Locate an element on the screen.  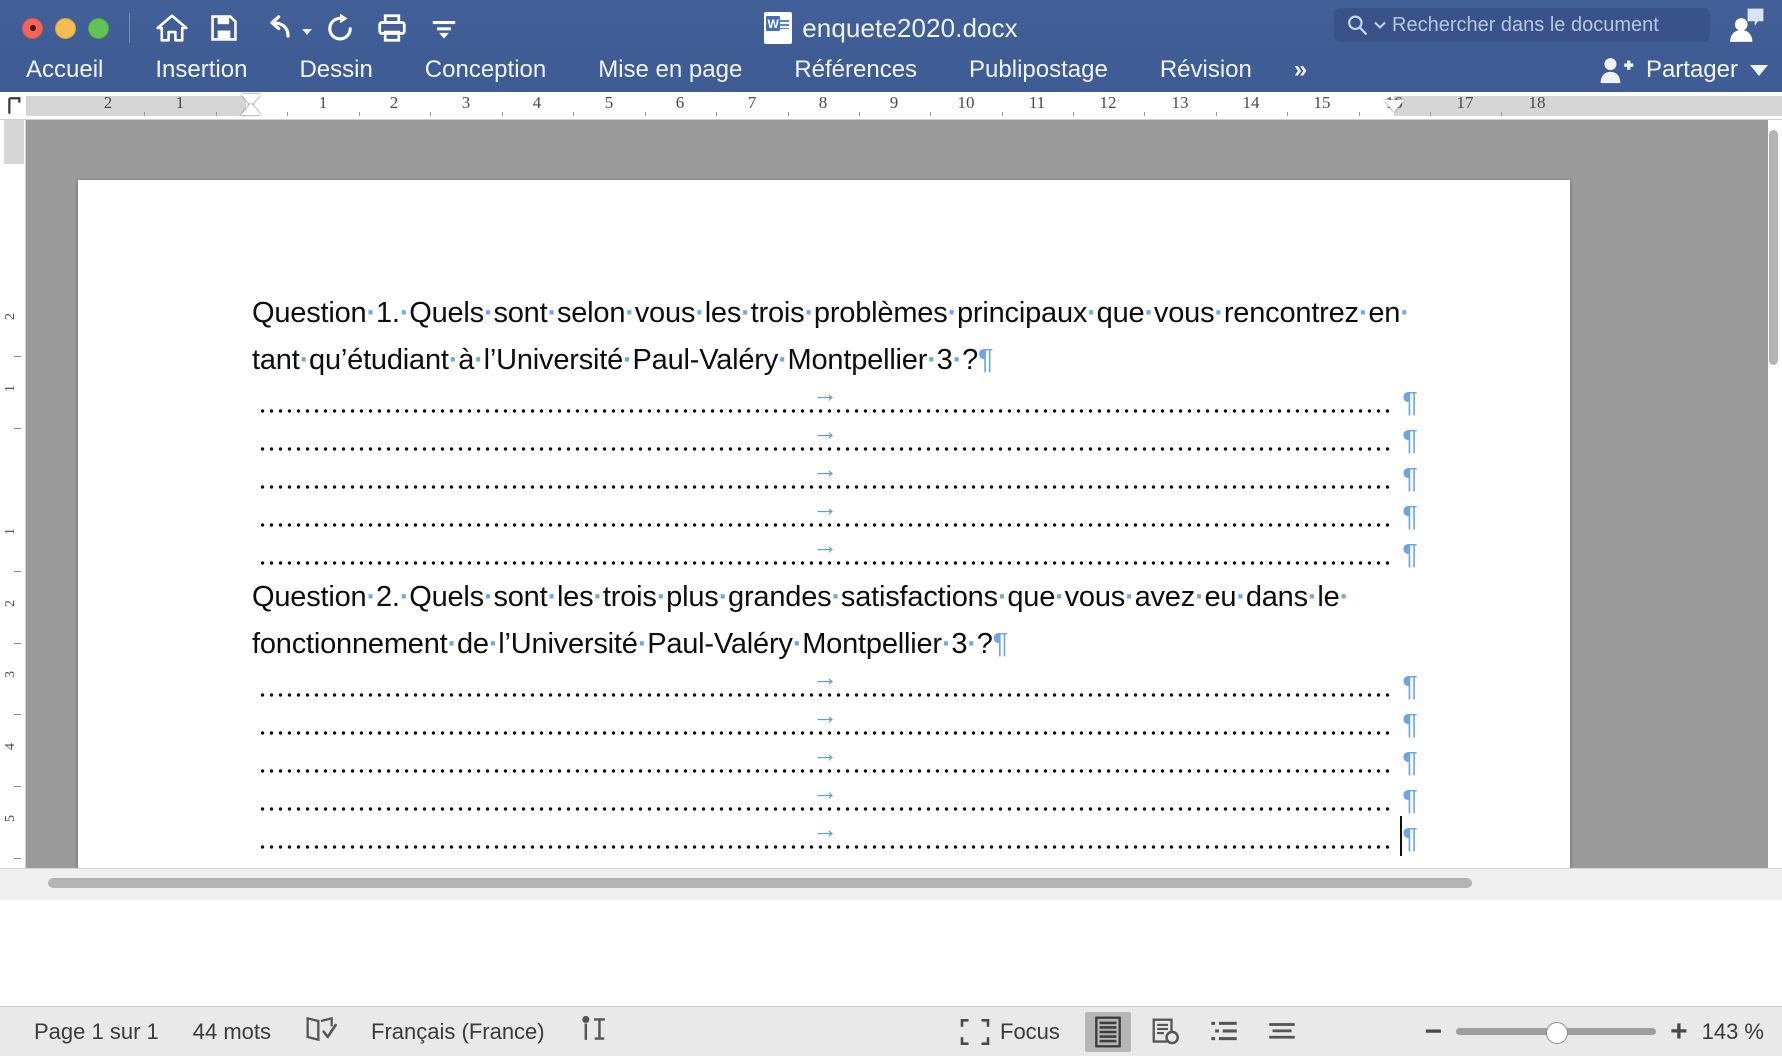
search-box: Rechercher dans le document is located at coordinates (1522, 25).